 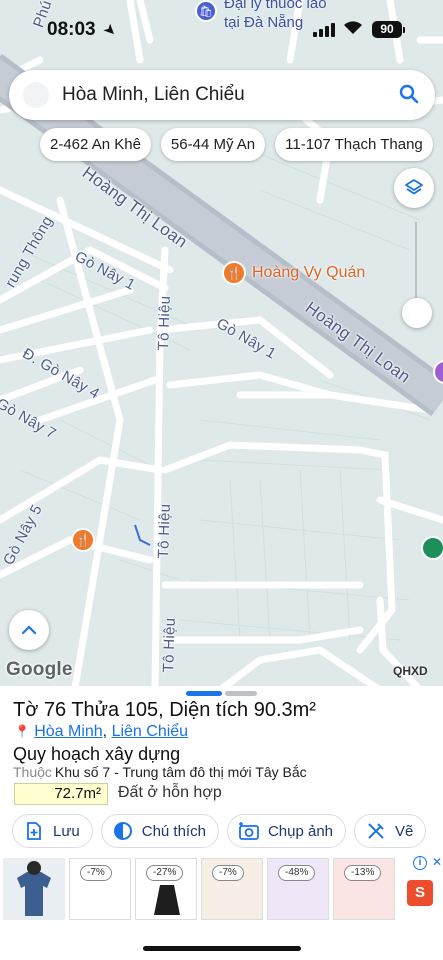 What do you see at coordinates (420, 893) in the screenshot?
I see `shopee-logo-icon: S` at bounding box center [420, 893].